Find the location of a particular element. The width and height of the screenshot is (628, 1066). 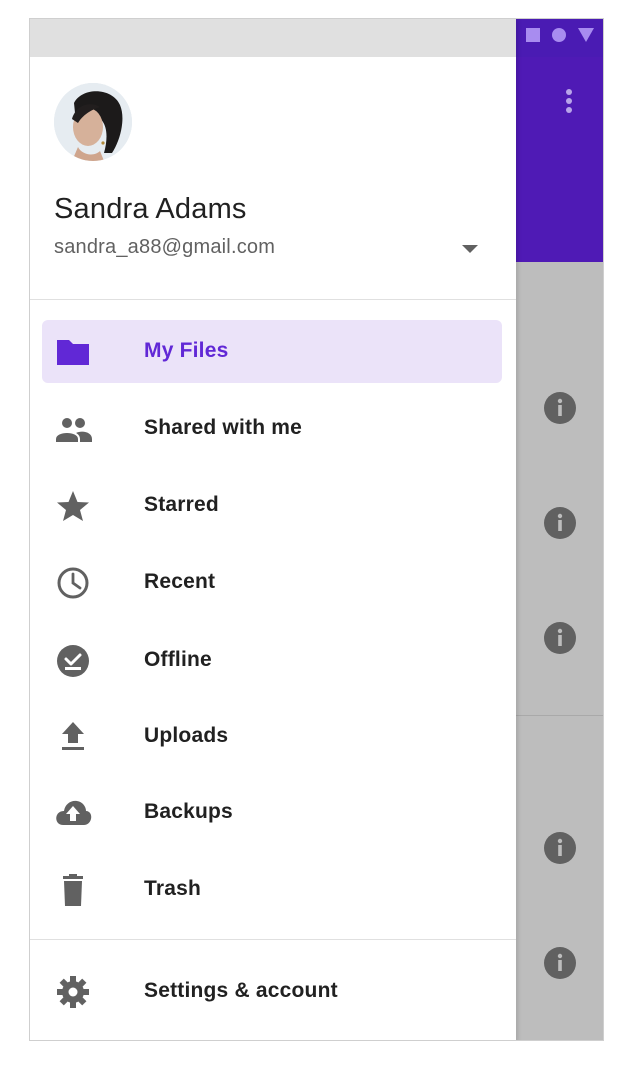

nav-item-label: My Files is located at coordinates (186, 350).